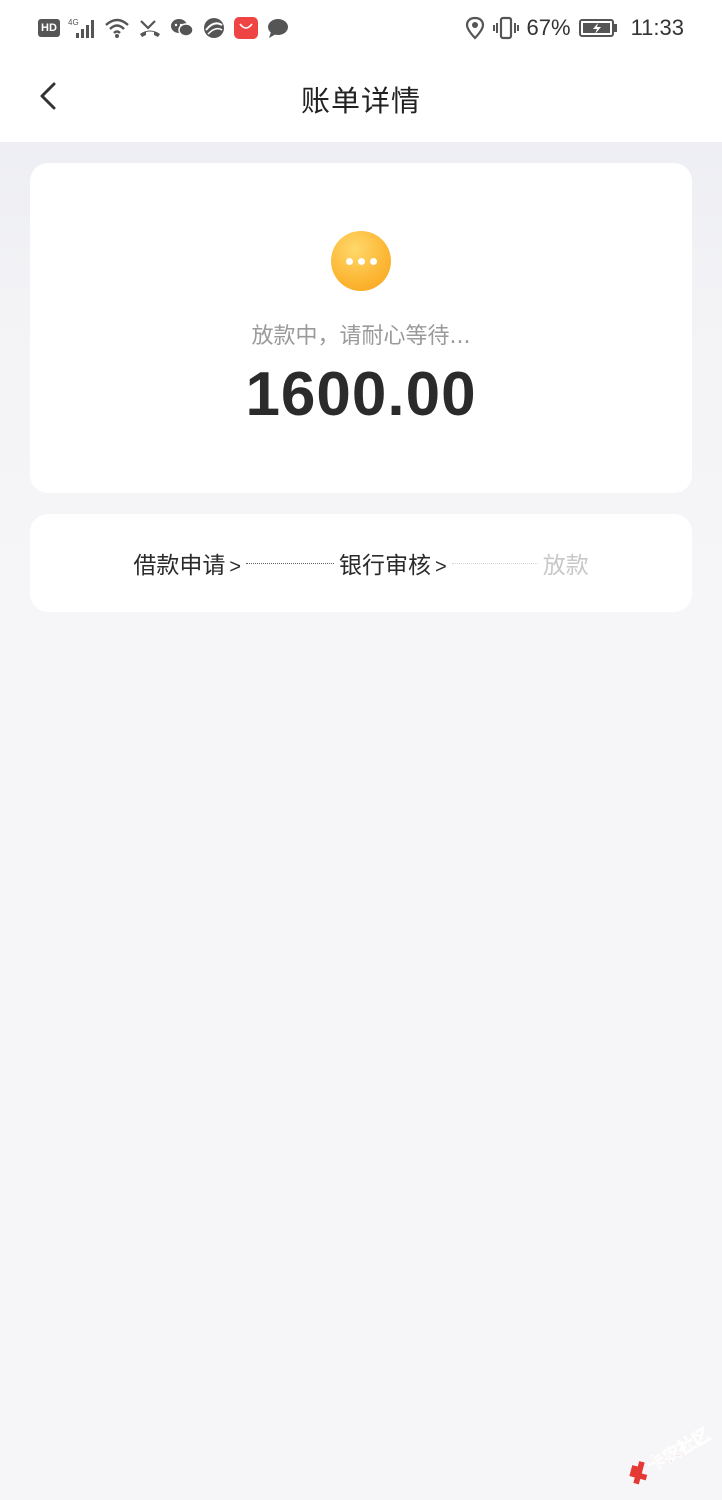 The width and height of the screenshot is (722, 1500). I want to click on loan-progress-card: 借款申请 > 银行审核 > 放款, so click(361, 563).